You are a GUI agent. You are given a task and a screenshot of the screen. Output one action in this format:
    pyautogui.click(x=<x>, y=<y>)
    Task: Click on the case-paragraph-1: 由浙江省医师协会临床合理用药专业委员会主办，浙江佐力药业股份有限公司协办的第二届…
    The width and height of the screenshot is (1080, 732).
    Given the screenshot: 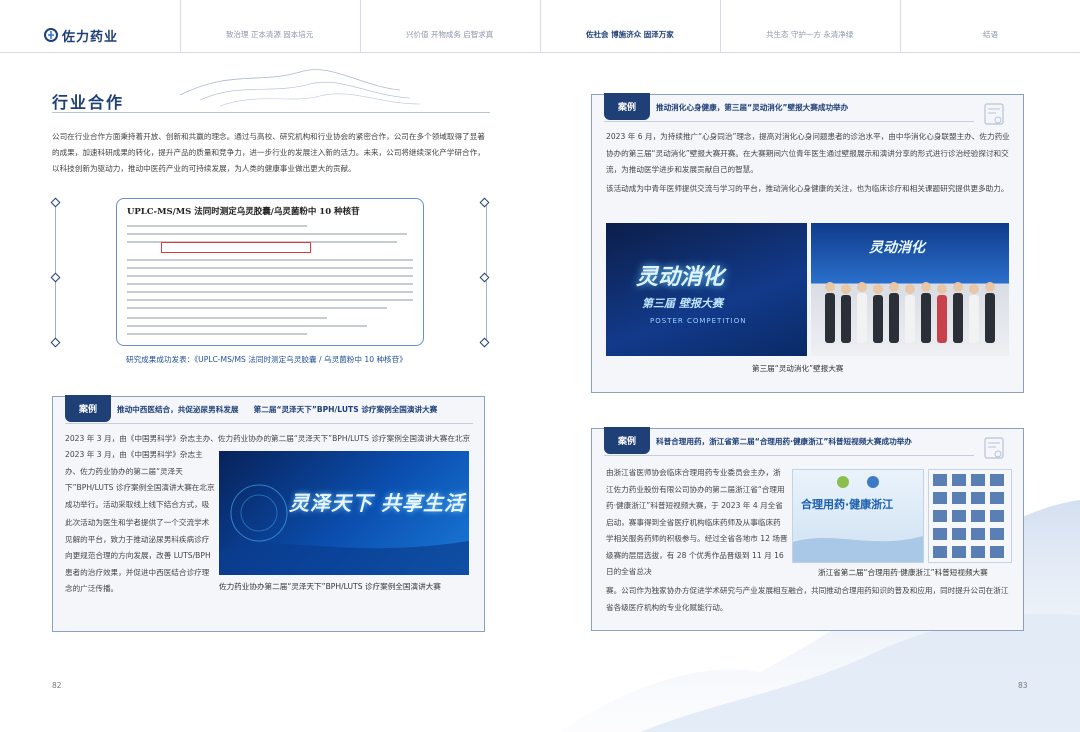 What is the action you would take?
    pyautogui.click(x=697, y=522)
    